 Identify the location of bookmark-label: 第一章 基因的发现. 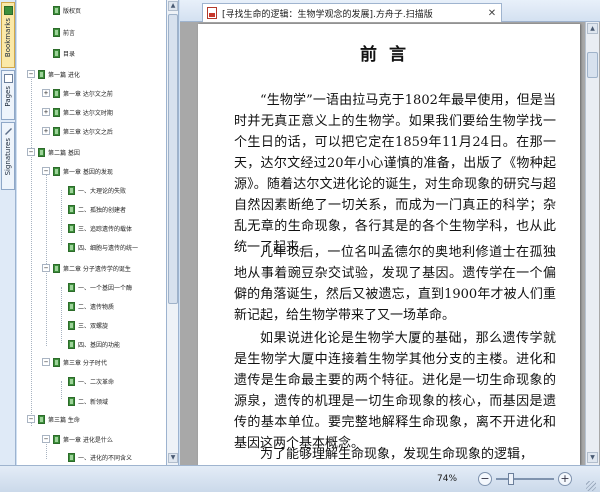
(88, 172).